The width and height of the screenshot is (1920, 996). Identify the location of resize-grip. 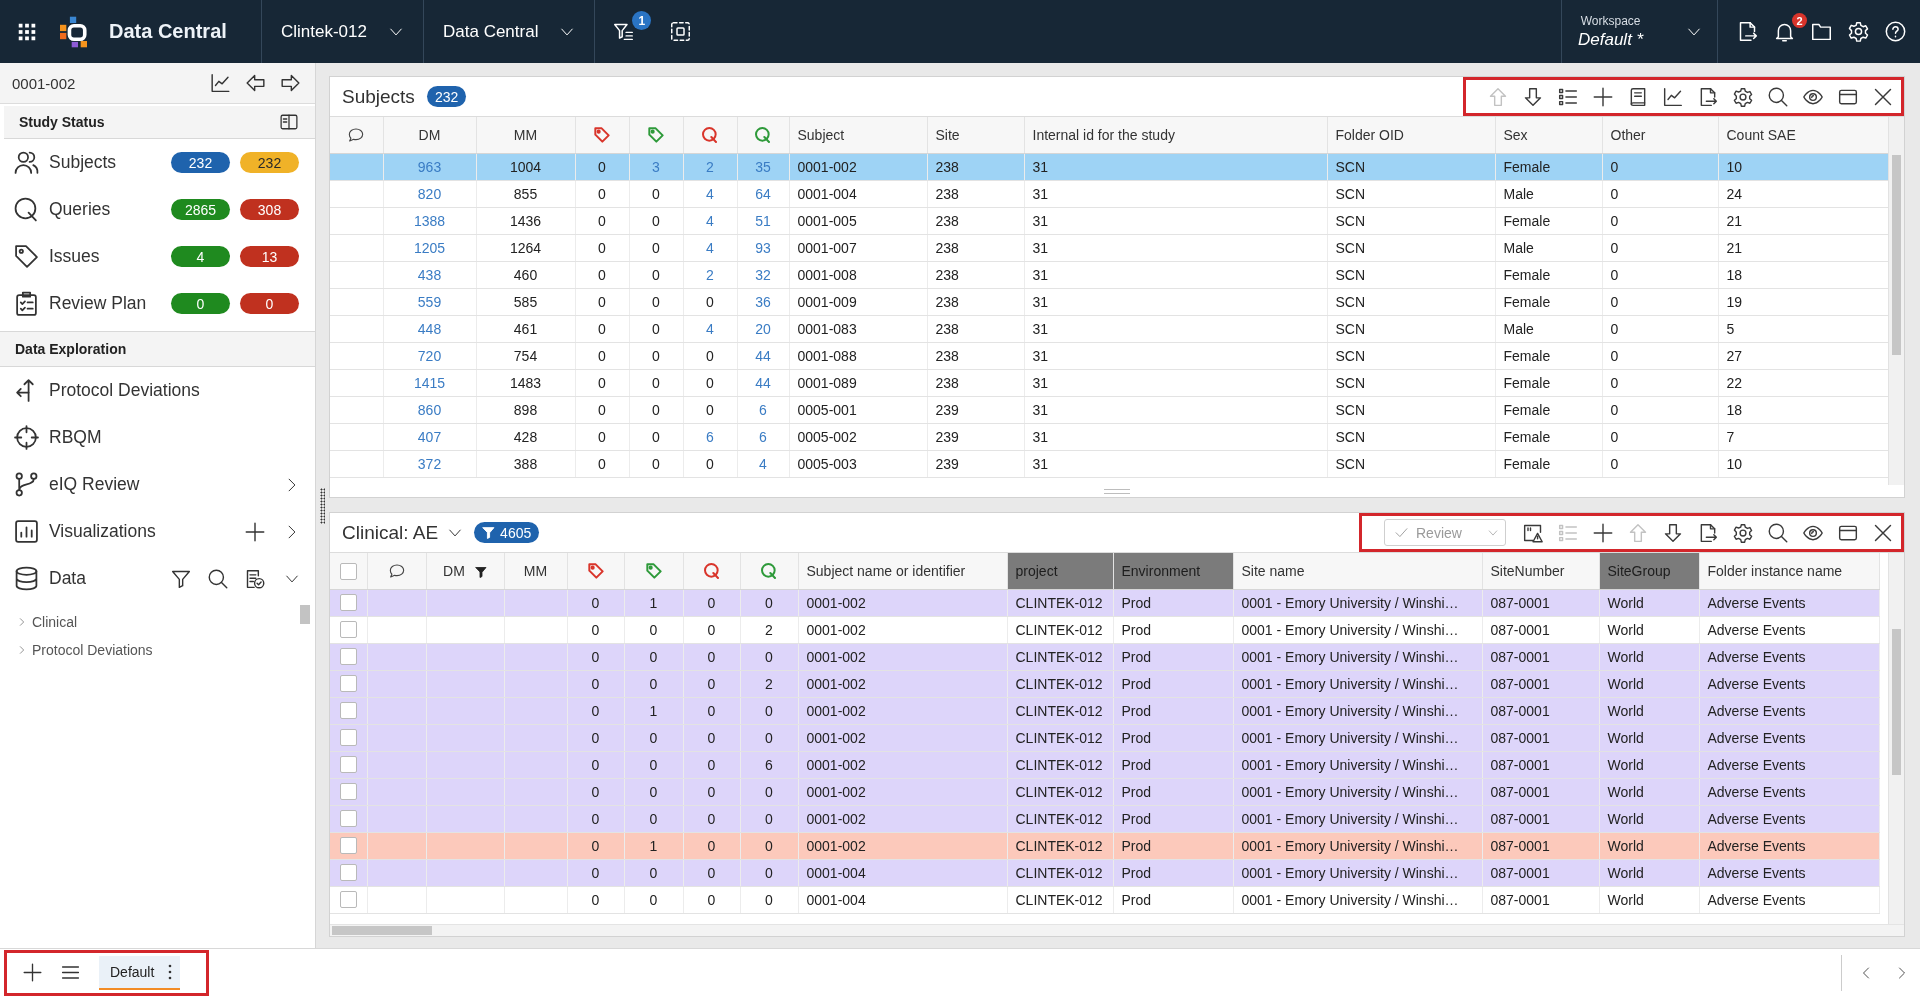
(1117, 491).